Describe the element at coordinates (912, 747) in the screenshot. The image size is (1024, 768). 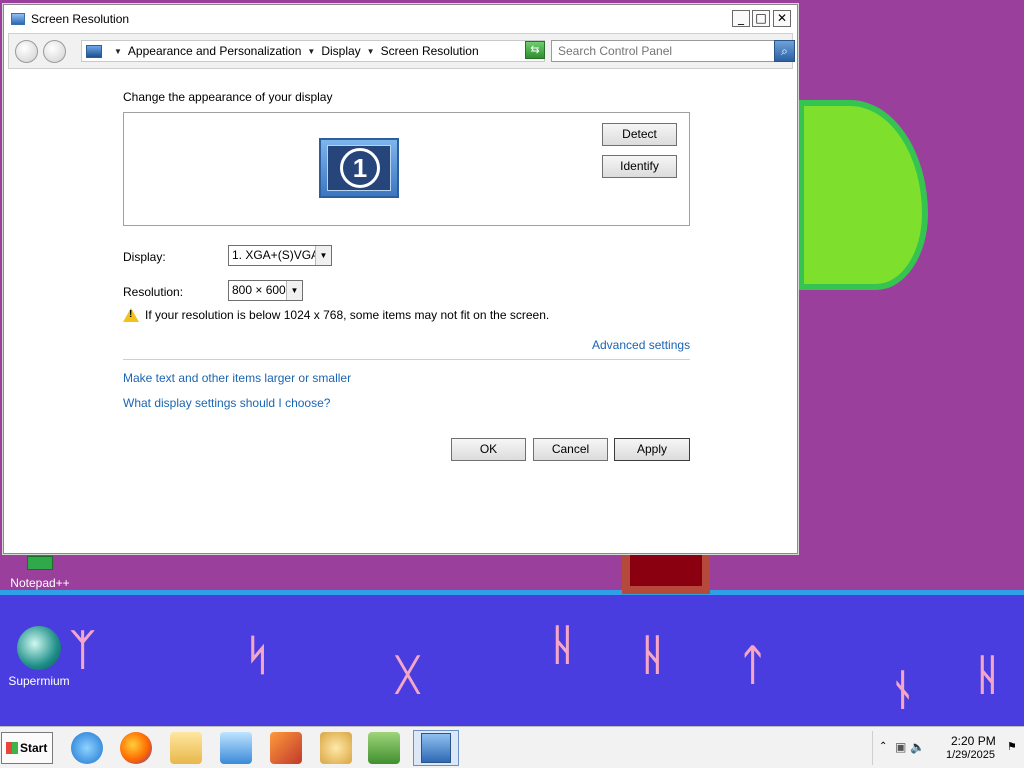
I see `tray-status-icons: ▣🔈` at that location.